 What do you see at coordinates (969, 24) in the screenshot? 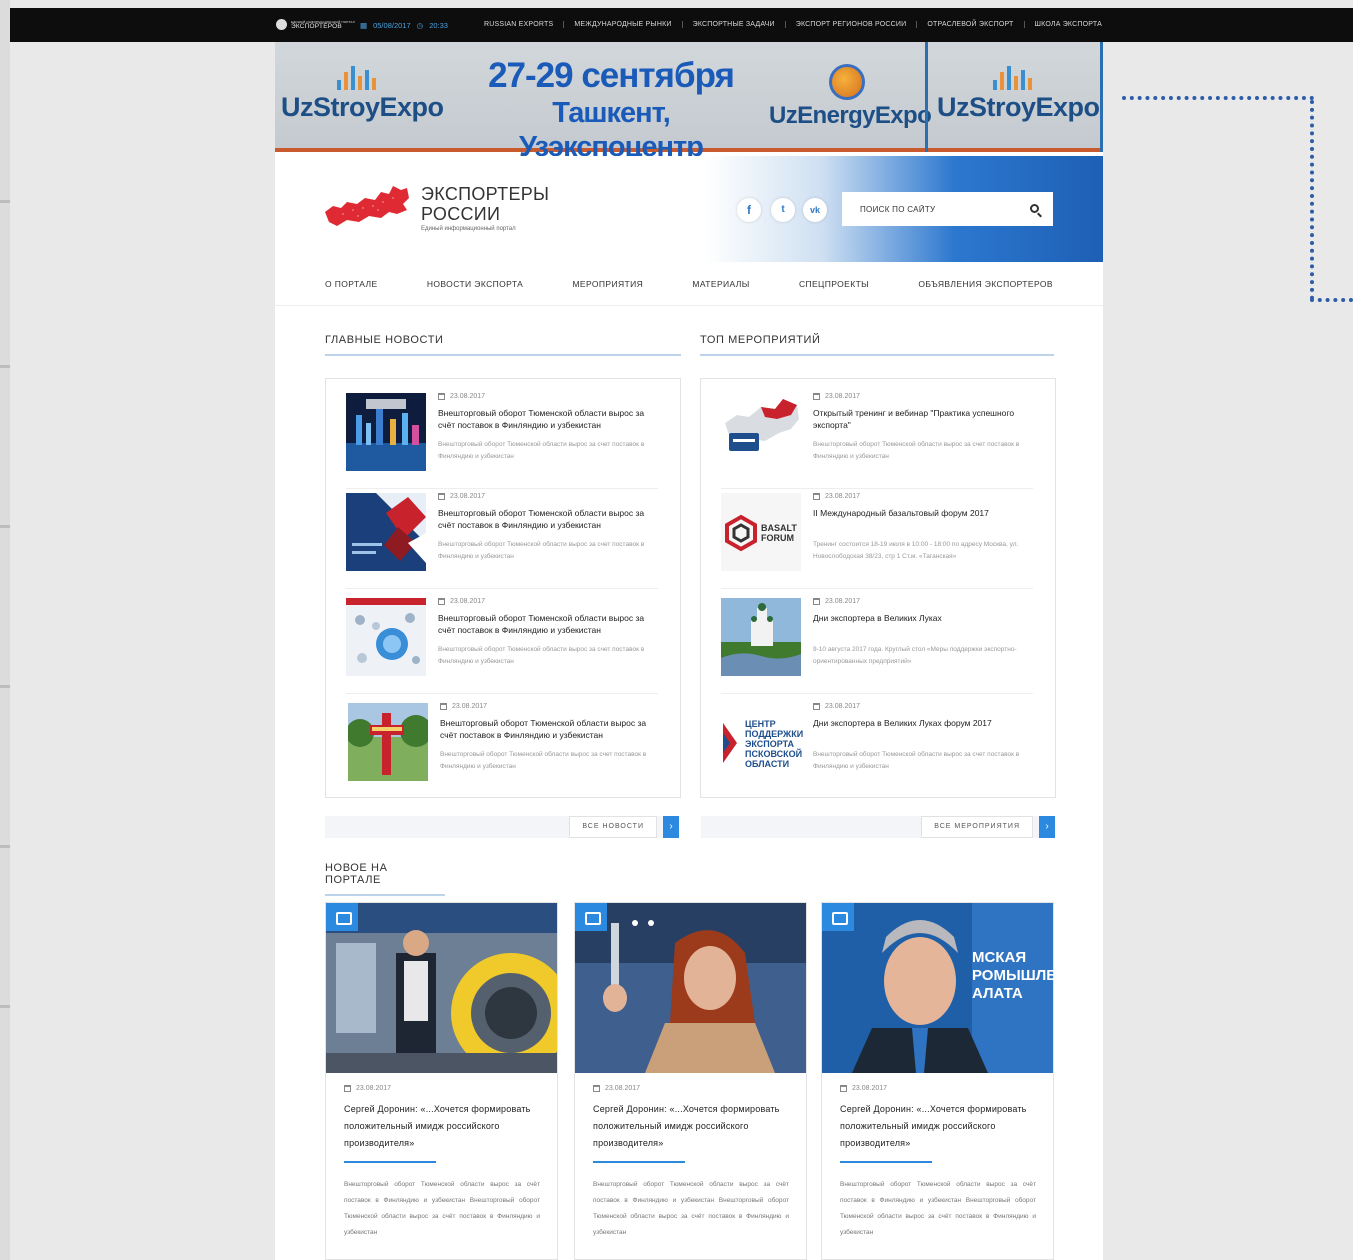
I see `top-nav-item: ОТРАСЛЕВОЙ ЭКСПОРТ` at bounding box center [969, 24].